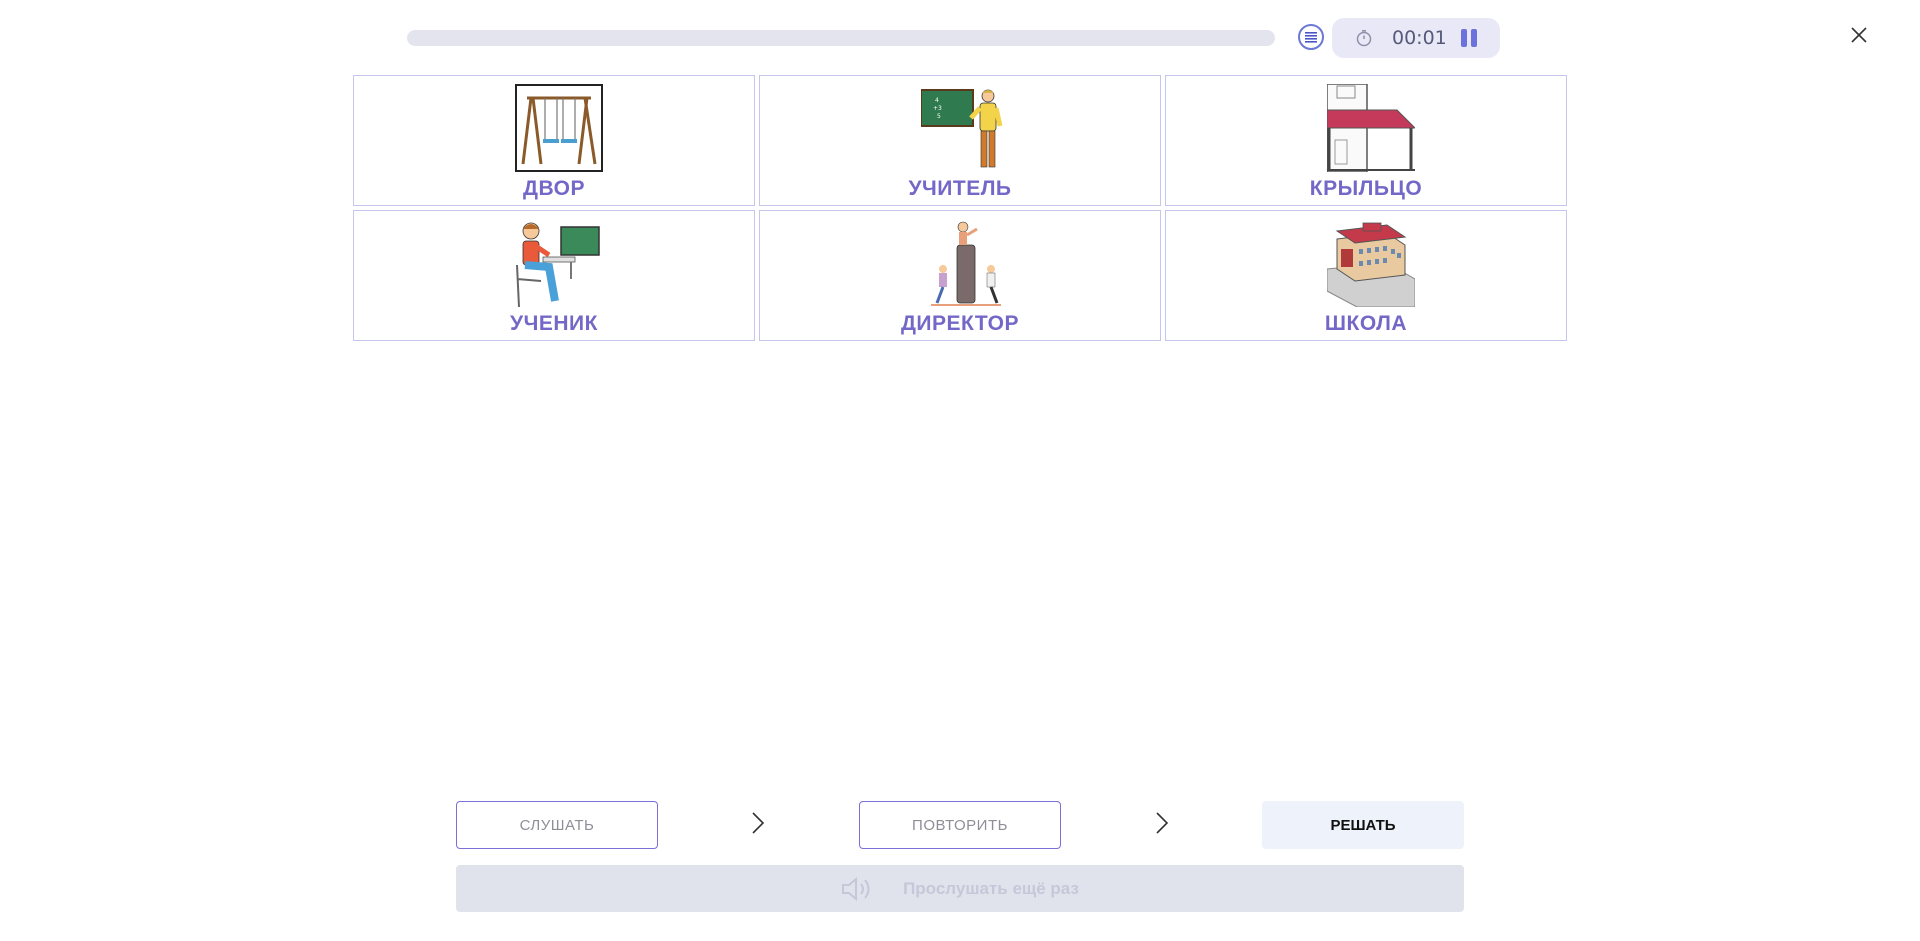  What do you see at coordinates (960, 323) in the screenshot?
I see `card-word: ДИРЕКТОР` at bounding box center [960, 323].